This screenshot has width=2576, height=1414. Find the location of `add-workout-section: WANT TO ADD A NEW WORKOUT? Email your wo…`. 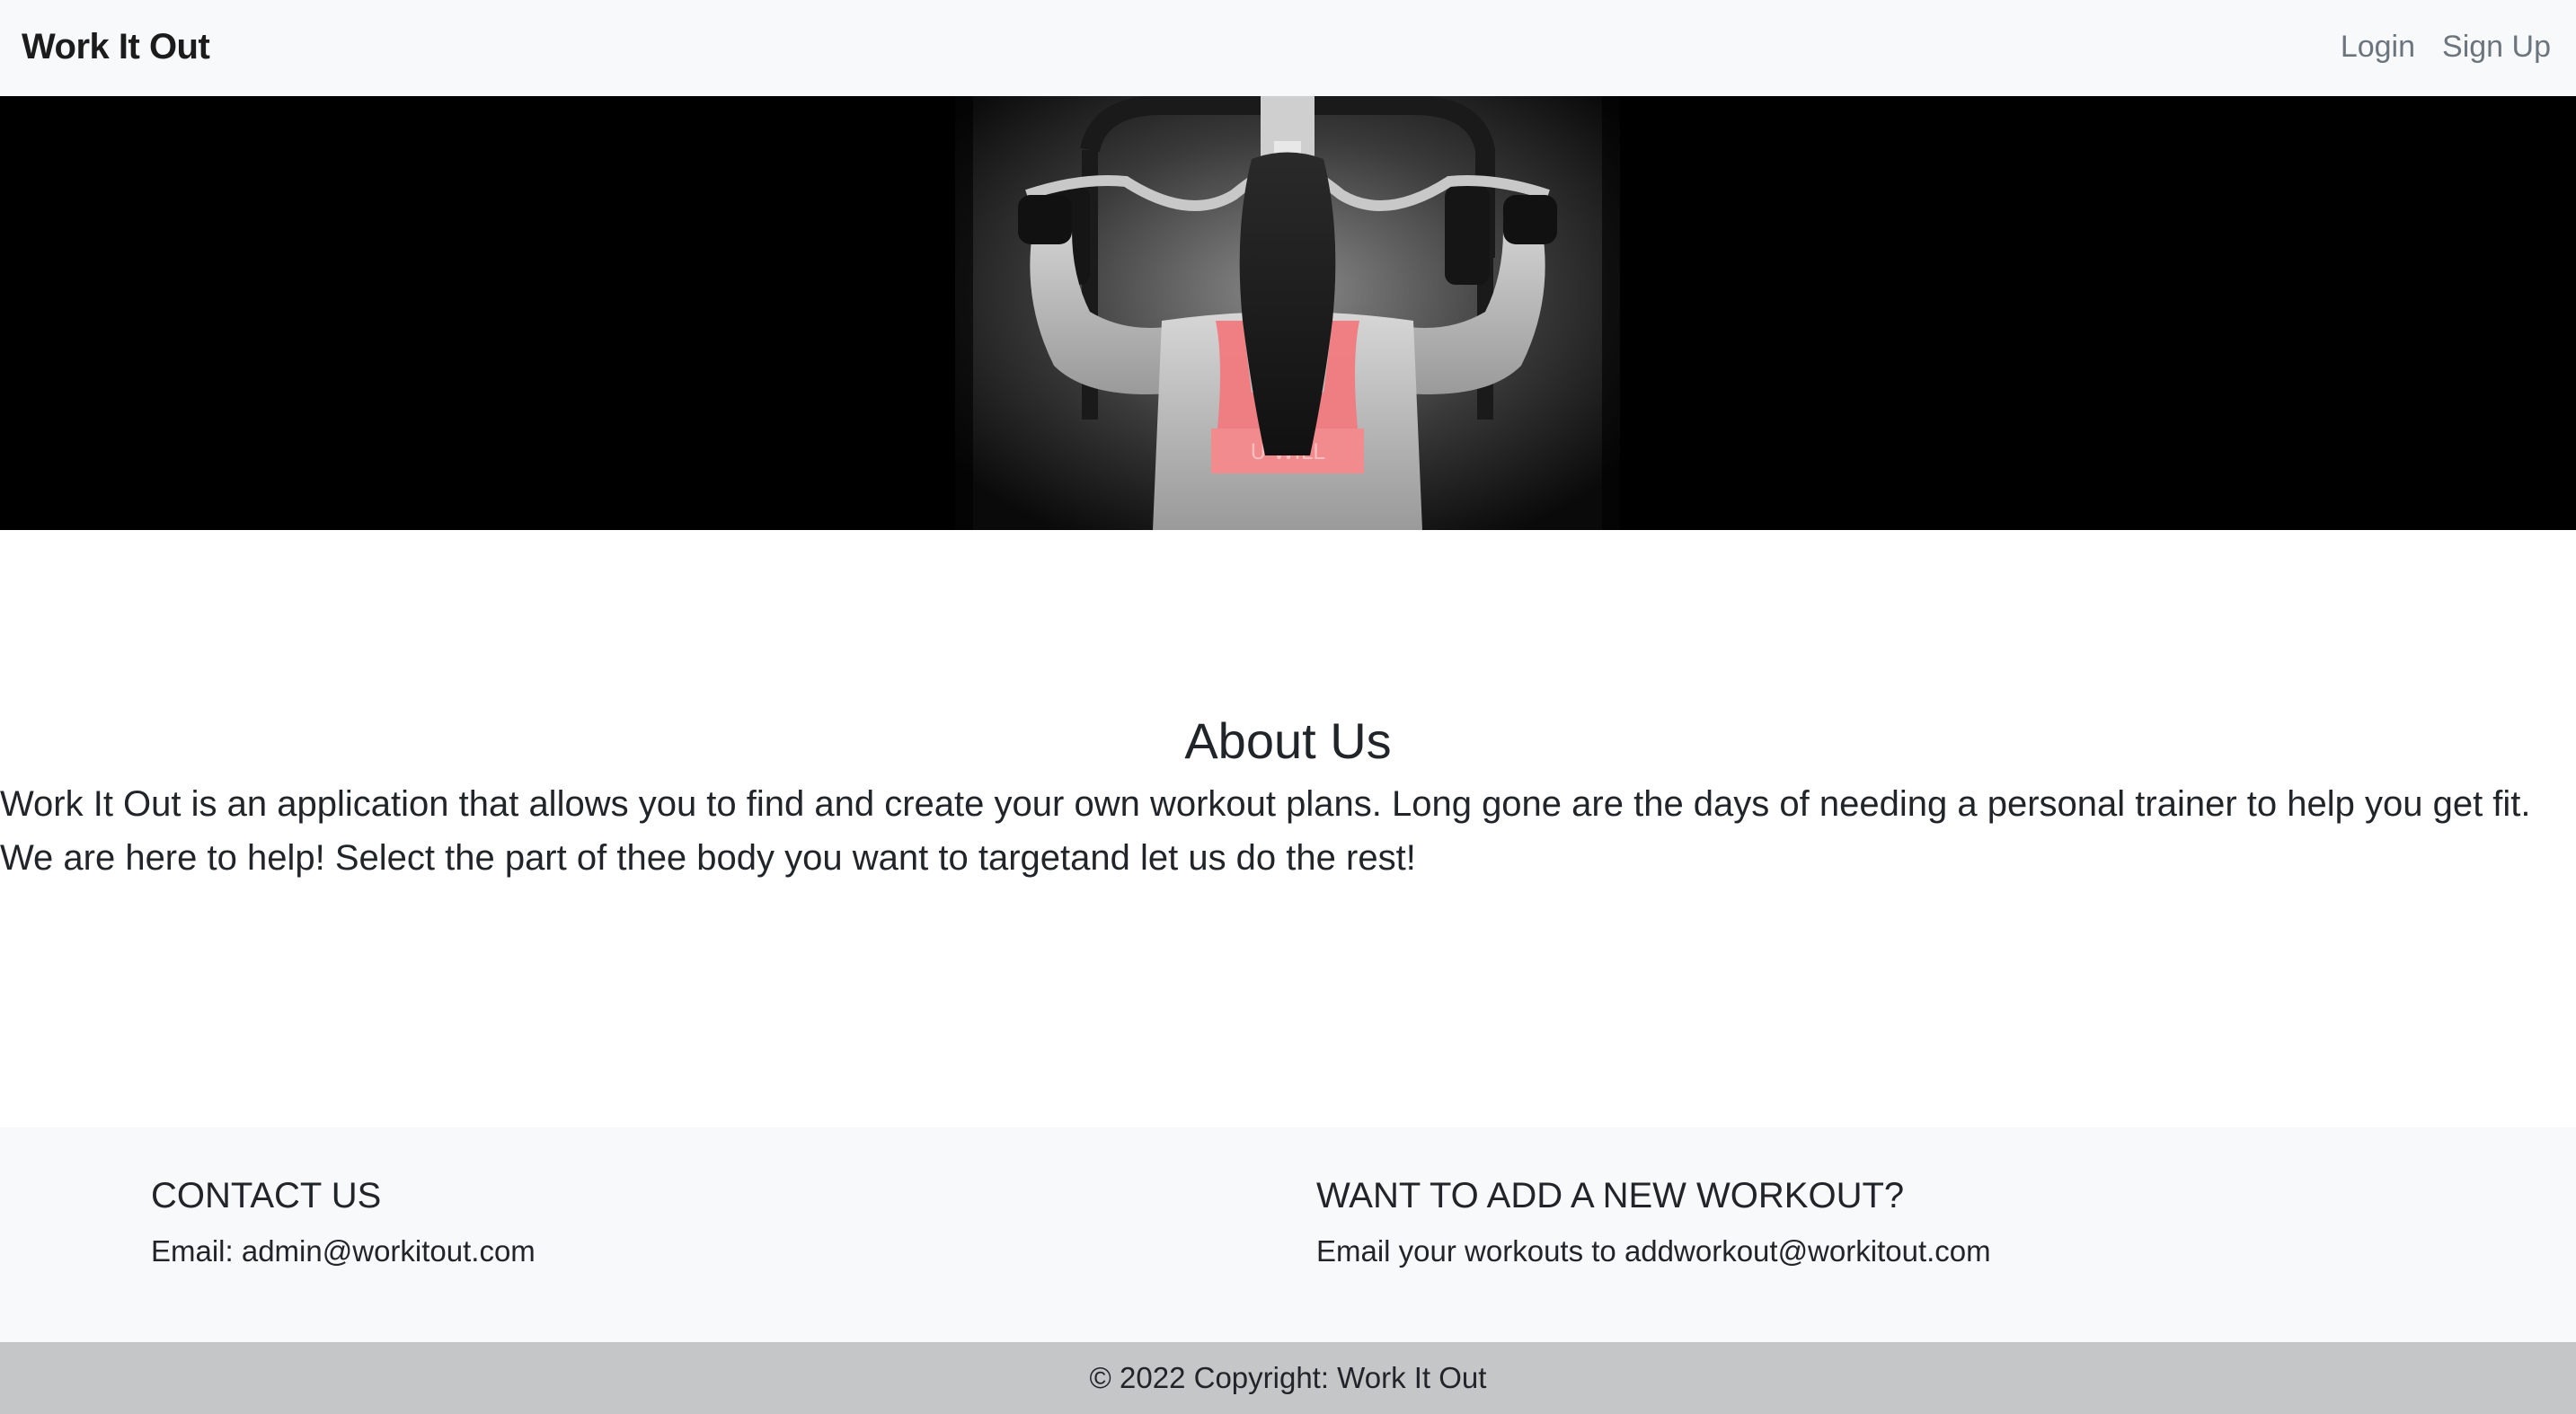

add-workout-section: WANT TO ADD A NEW WORKOUT? Email your wo… is located at coordinates (1654, 1221).